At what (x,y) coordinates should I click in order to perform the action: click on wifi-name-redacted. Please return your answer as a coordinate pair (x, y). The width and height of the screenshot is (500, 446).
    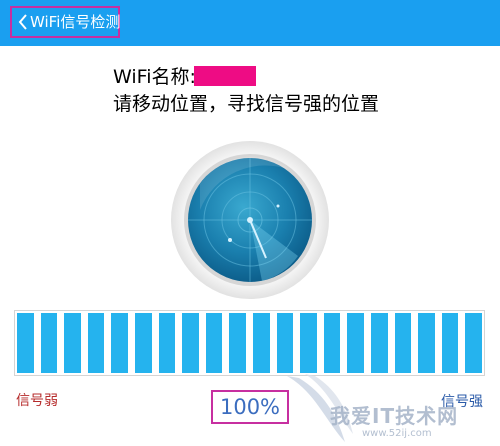
    Looking at the image, I should click on (225, 76).